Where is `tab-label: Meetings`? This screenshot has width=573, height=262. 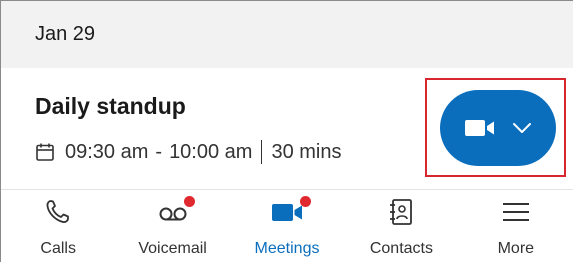
tab-label: Meetings is located at coordinates (287, 248).